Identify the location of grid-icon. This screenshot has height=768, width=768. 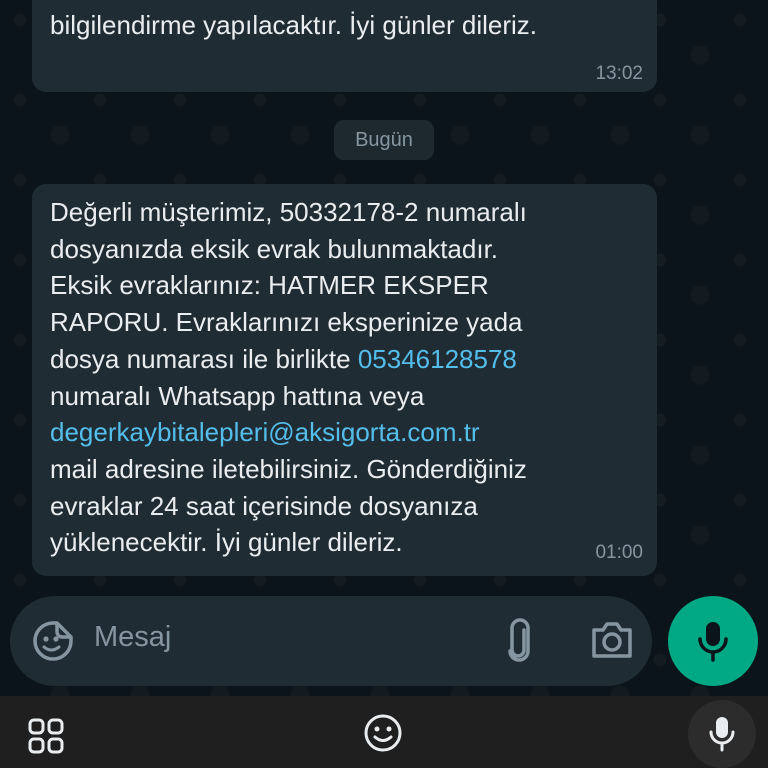
(46, 732).